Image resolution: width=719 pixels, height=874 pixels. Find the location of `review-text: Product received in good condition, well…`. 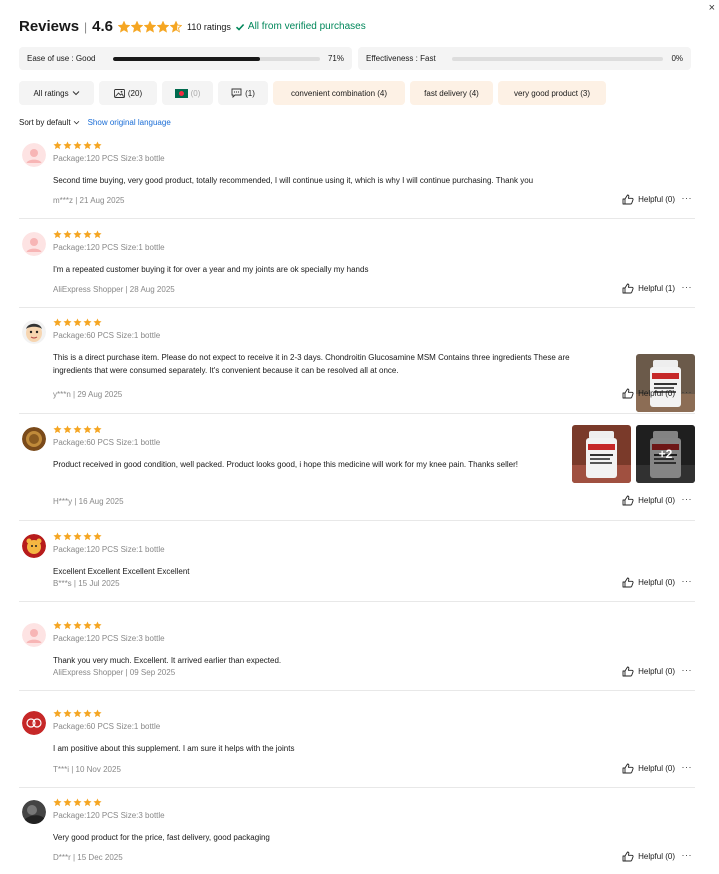

review-text: Product received in good condition, well… is located at coordinates (285, 464).